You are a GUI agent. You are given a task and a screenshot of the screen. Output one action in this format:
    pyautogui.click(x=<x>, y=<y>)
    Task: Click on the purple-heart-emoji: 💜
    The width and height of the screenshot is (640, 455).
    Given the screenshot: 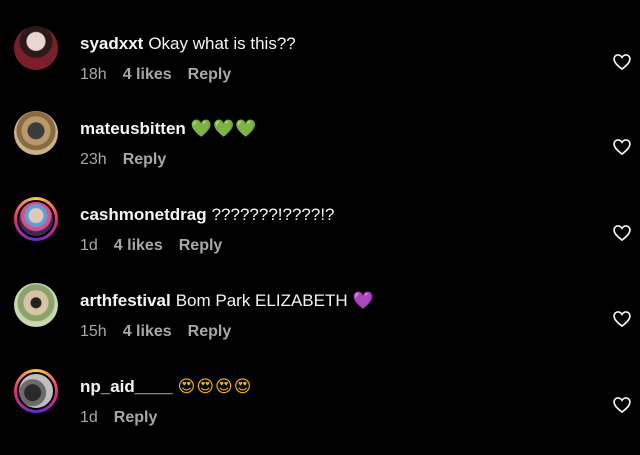 What is the action you would take?
    pyautogui.click(x=363, y=301)
    